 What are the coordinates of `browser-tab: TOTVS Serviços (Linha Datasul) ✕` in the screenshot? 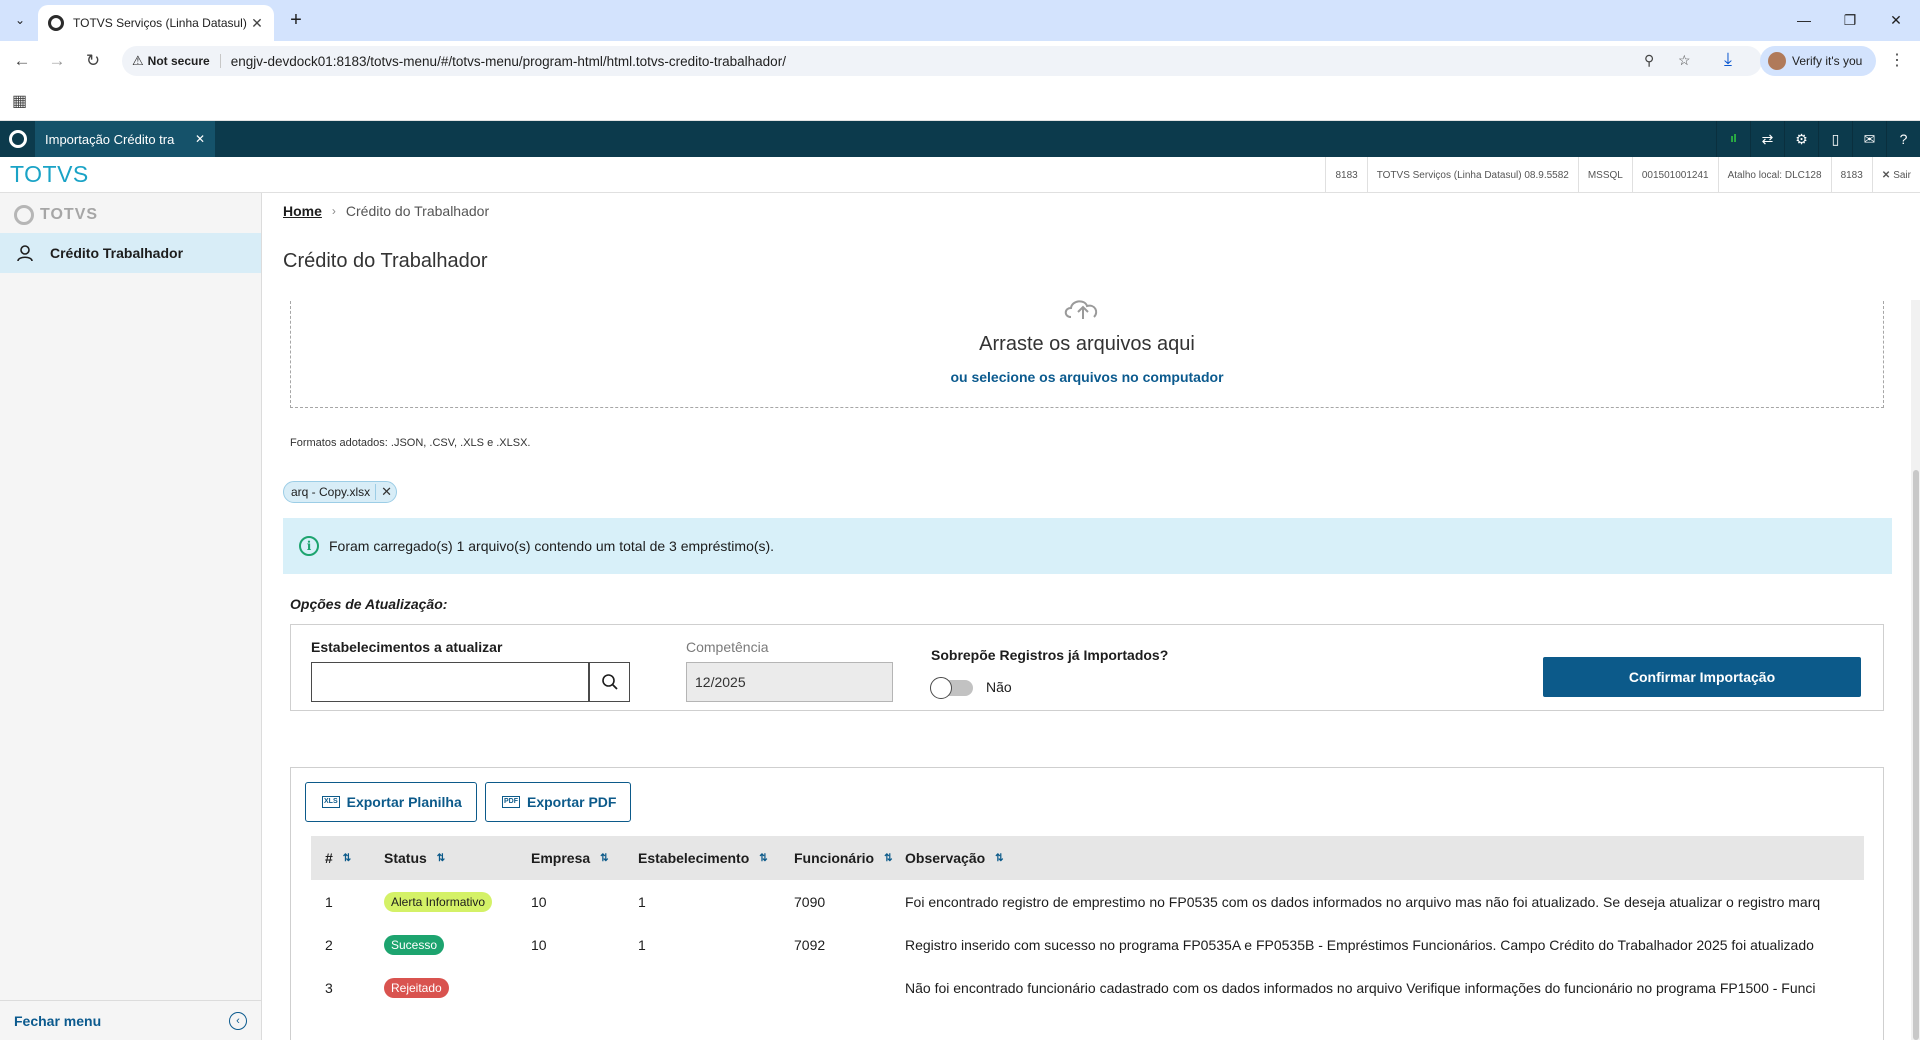 It's located at (156, 23).